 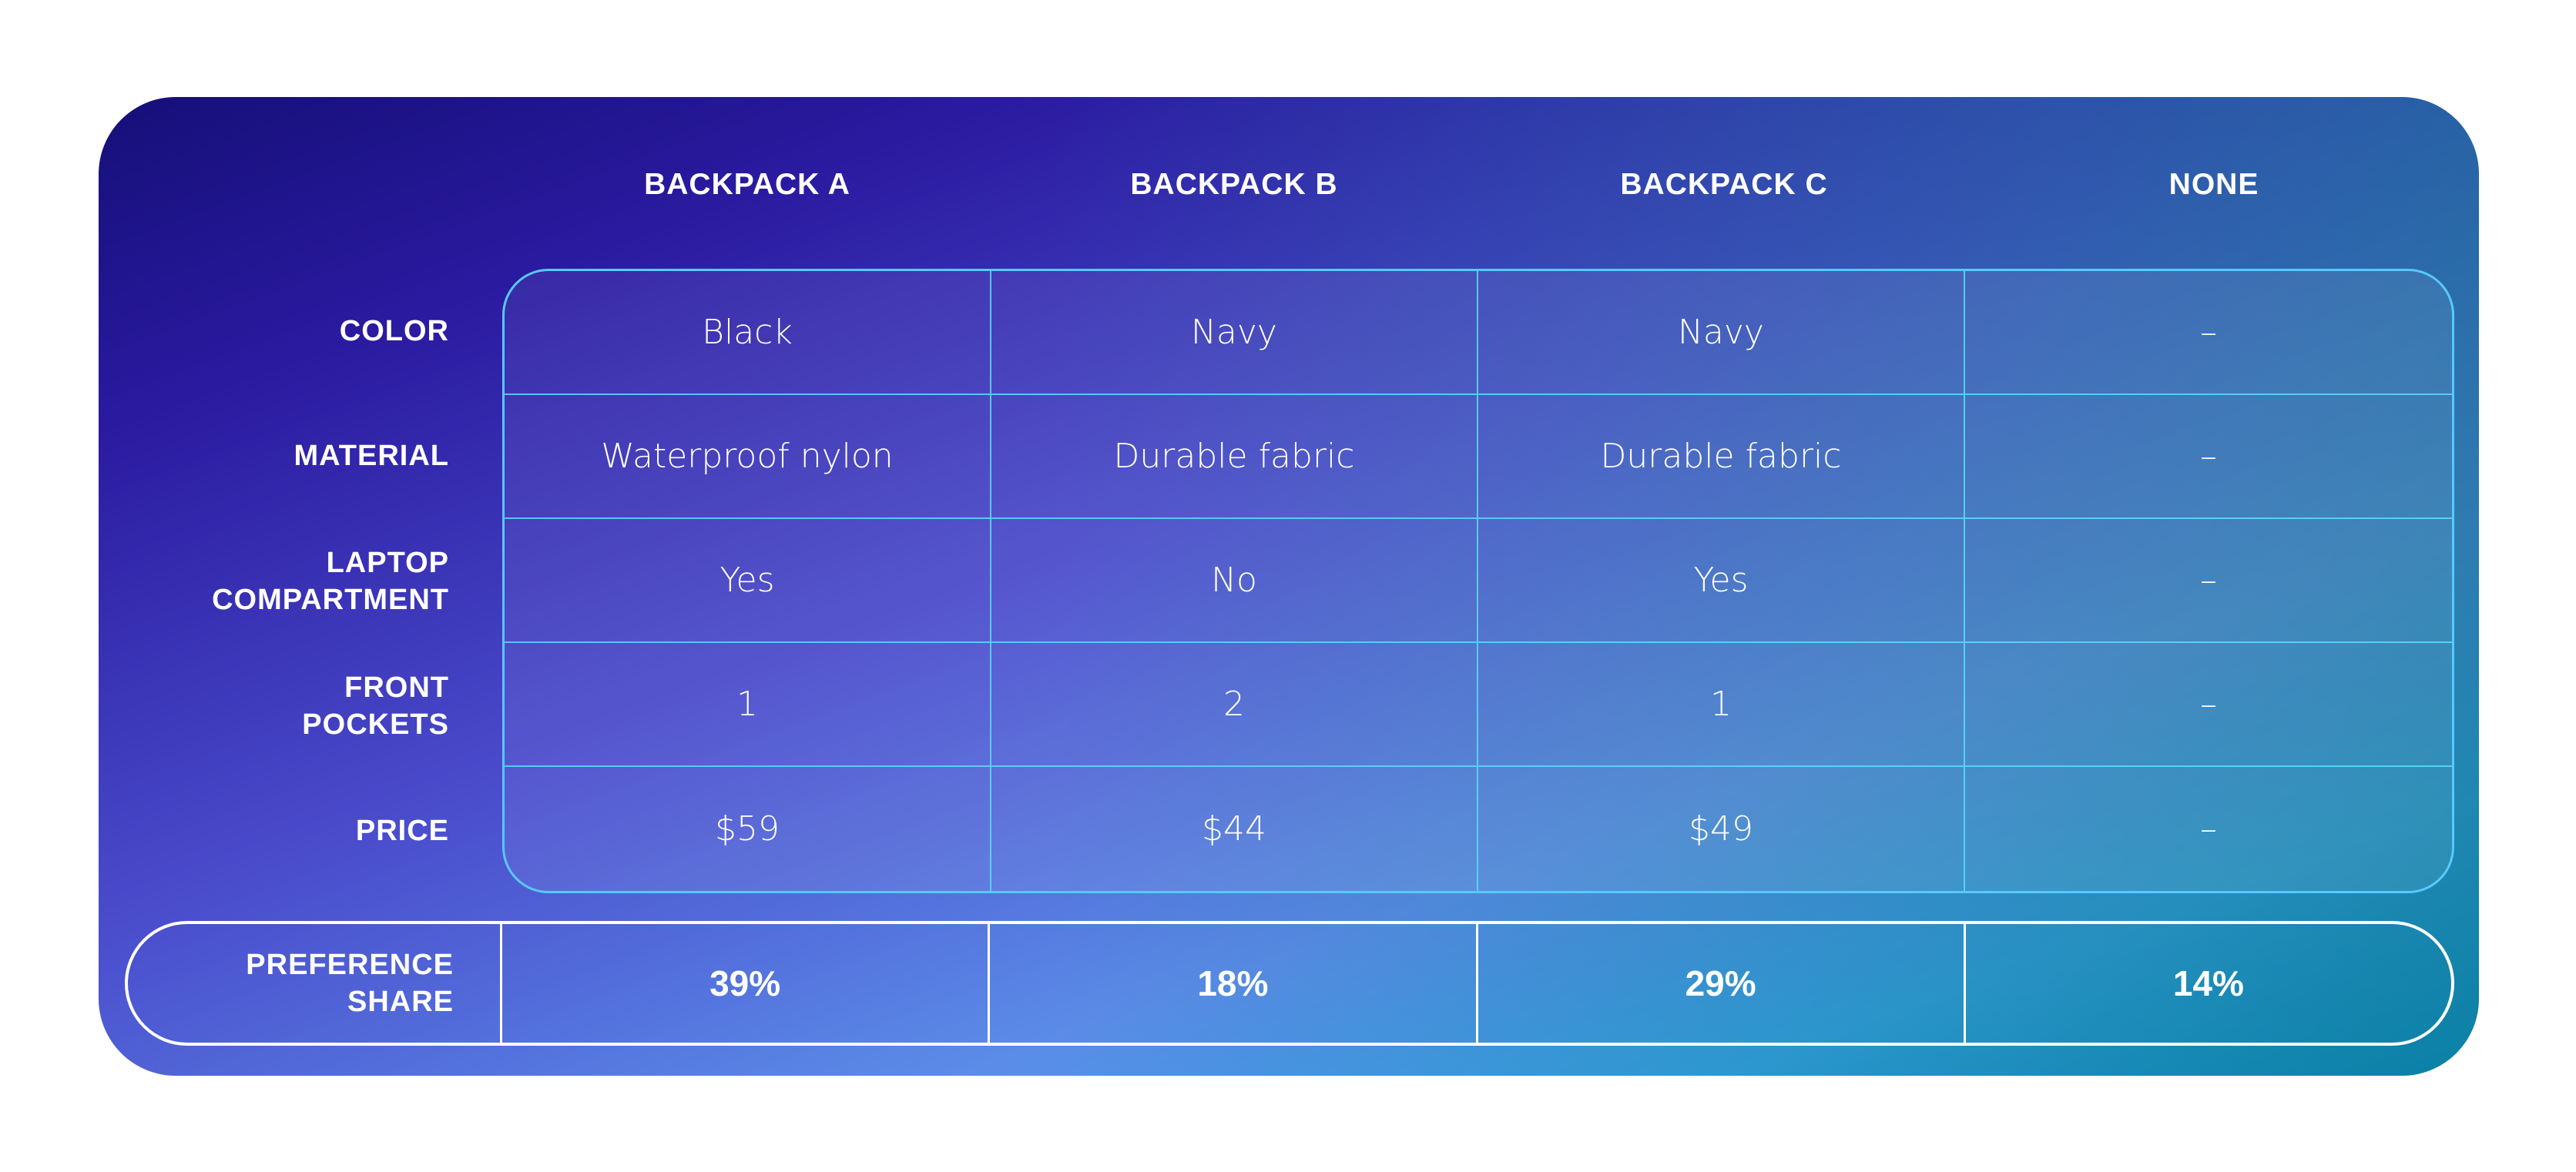 What do you see at coordinates (286, 455) in the screenshot?
I see `row-label-material: MATERIAL` at bounding box center [286, 455].